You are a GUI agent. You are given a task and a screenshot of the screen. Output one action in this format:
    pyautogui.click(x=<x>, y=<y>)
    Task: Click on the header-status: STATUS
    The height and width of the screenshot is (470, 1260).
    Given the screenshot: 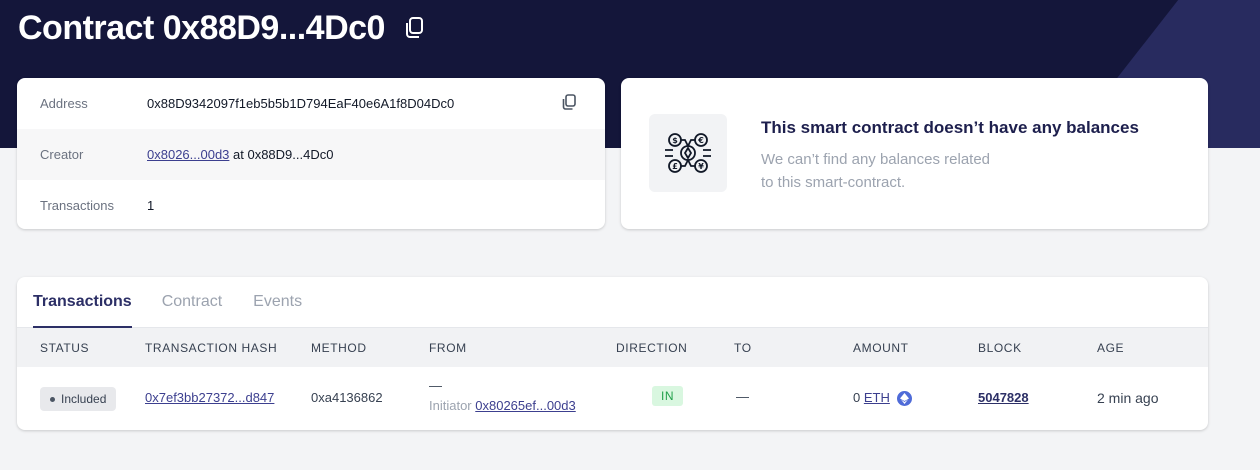 What is the action you would take?
    pyautogui.click(x=65, y=348)
    